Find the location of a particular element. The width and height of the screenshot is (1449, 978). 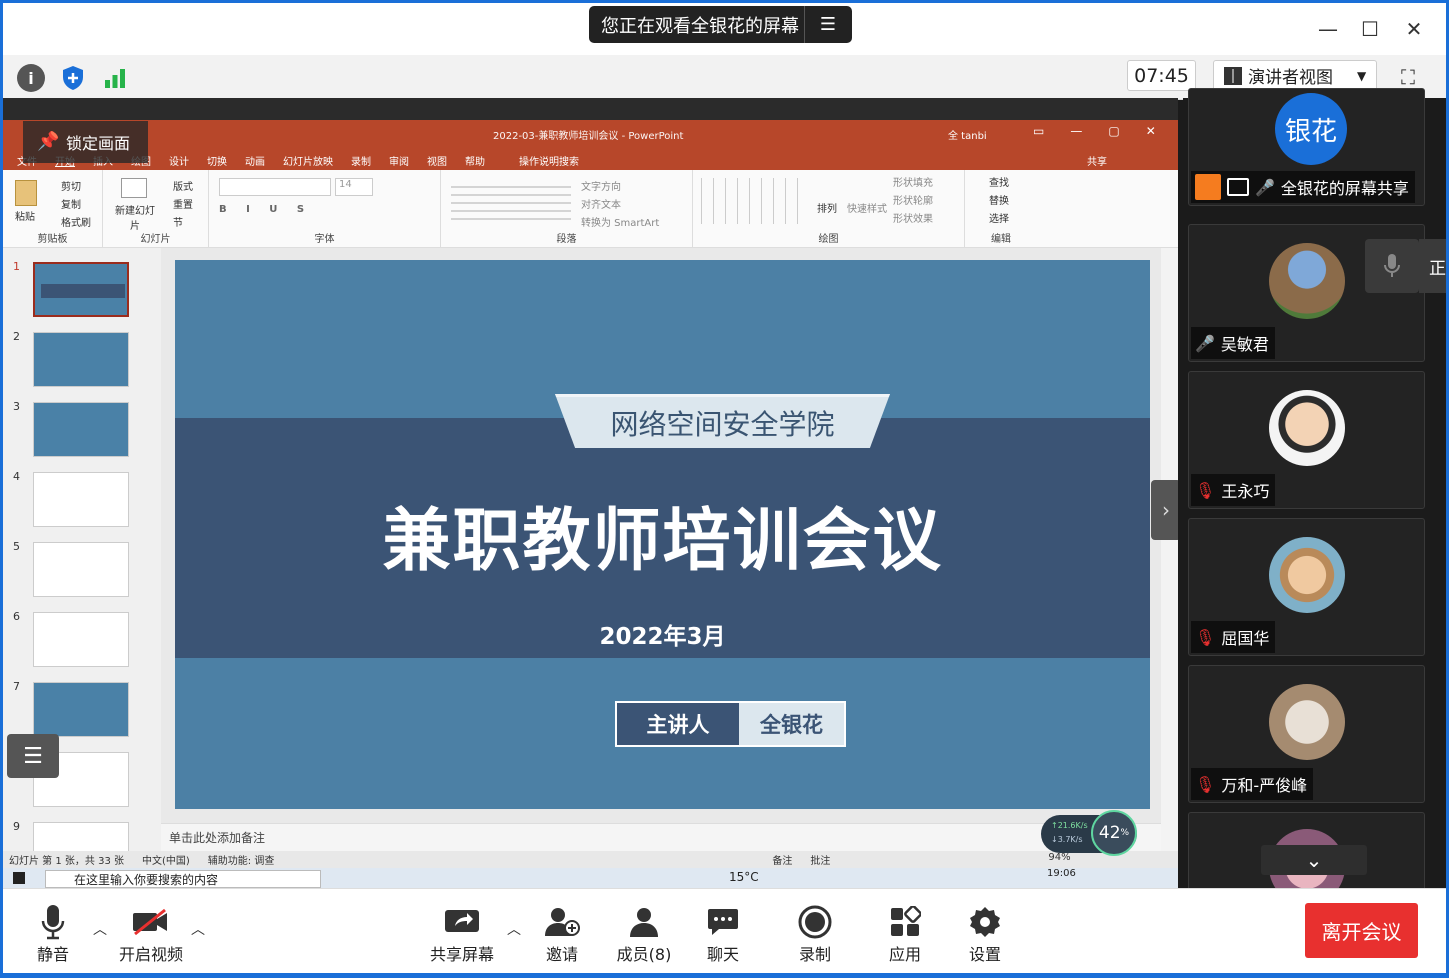

list-menu-icon: ☰ is located at coordinates (33, 756).